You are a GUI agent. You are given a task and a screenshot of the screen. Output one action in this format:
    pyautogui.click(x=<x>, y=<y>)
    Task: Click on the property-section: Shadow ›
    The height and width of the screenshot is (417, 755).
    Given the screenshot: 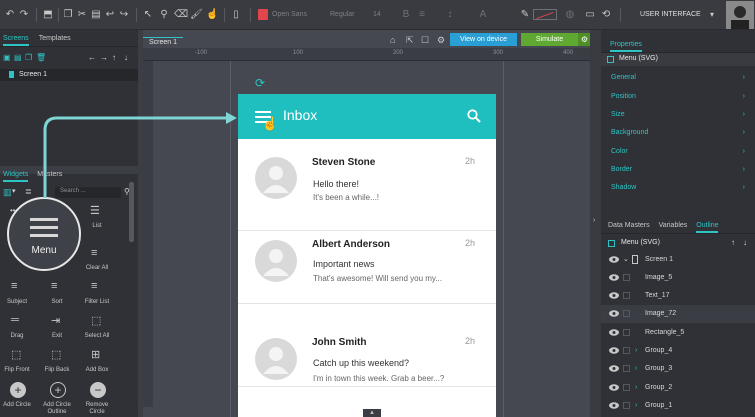 What is the action you would take?
    pyautogui.click(x=678, y=187)
    